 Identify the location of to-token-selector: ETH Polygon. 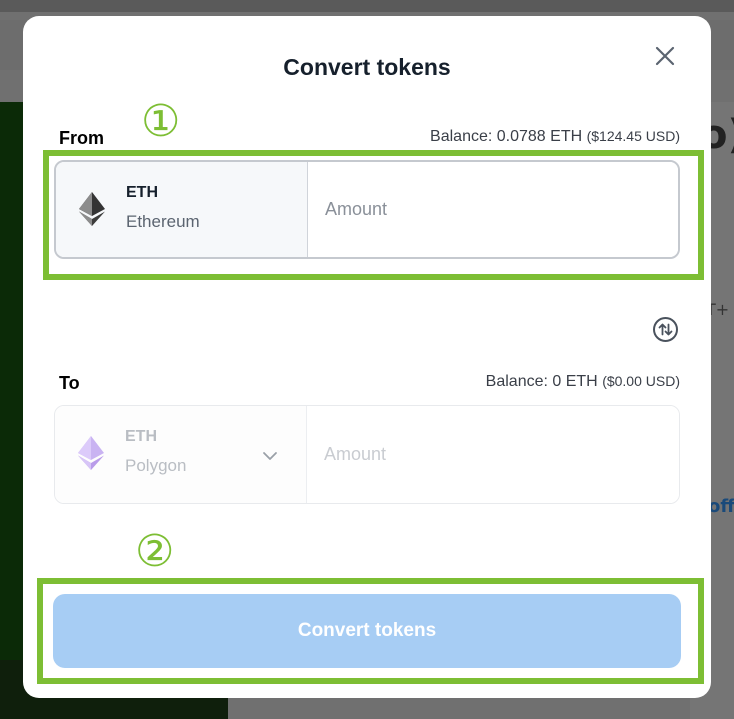
(181, 454).